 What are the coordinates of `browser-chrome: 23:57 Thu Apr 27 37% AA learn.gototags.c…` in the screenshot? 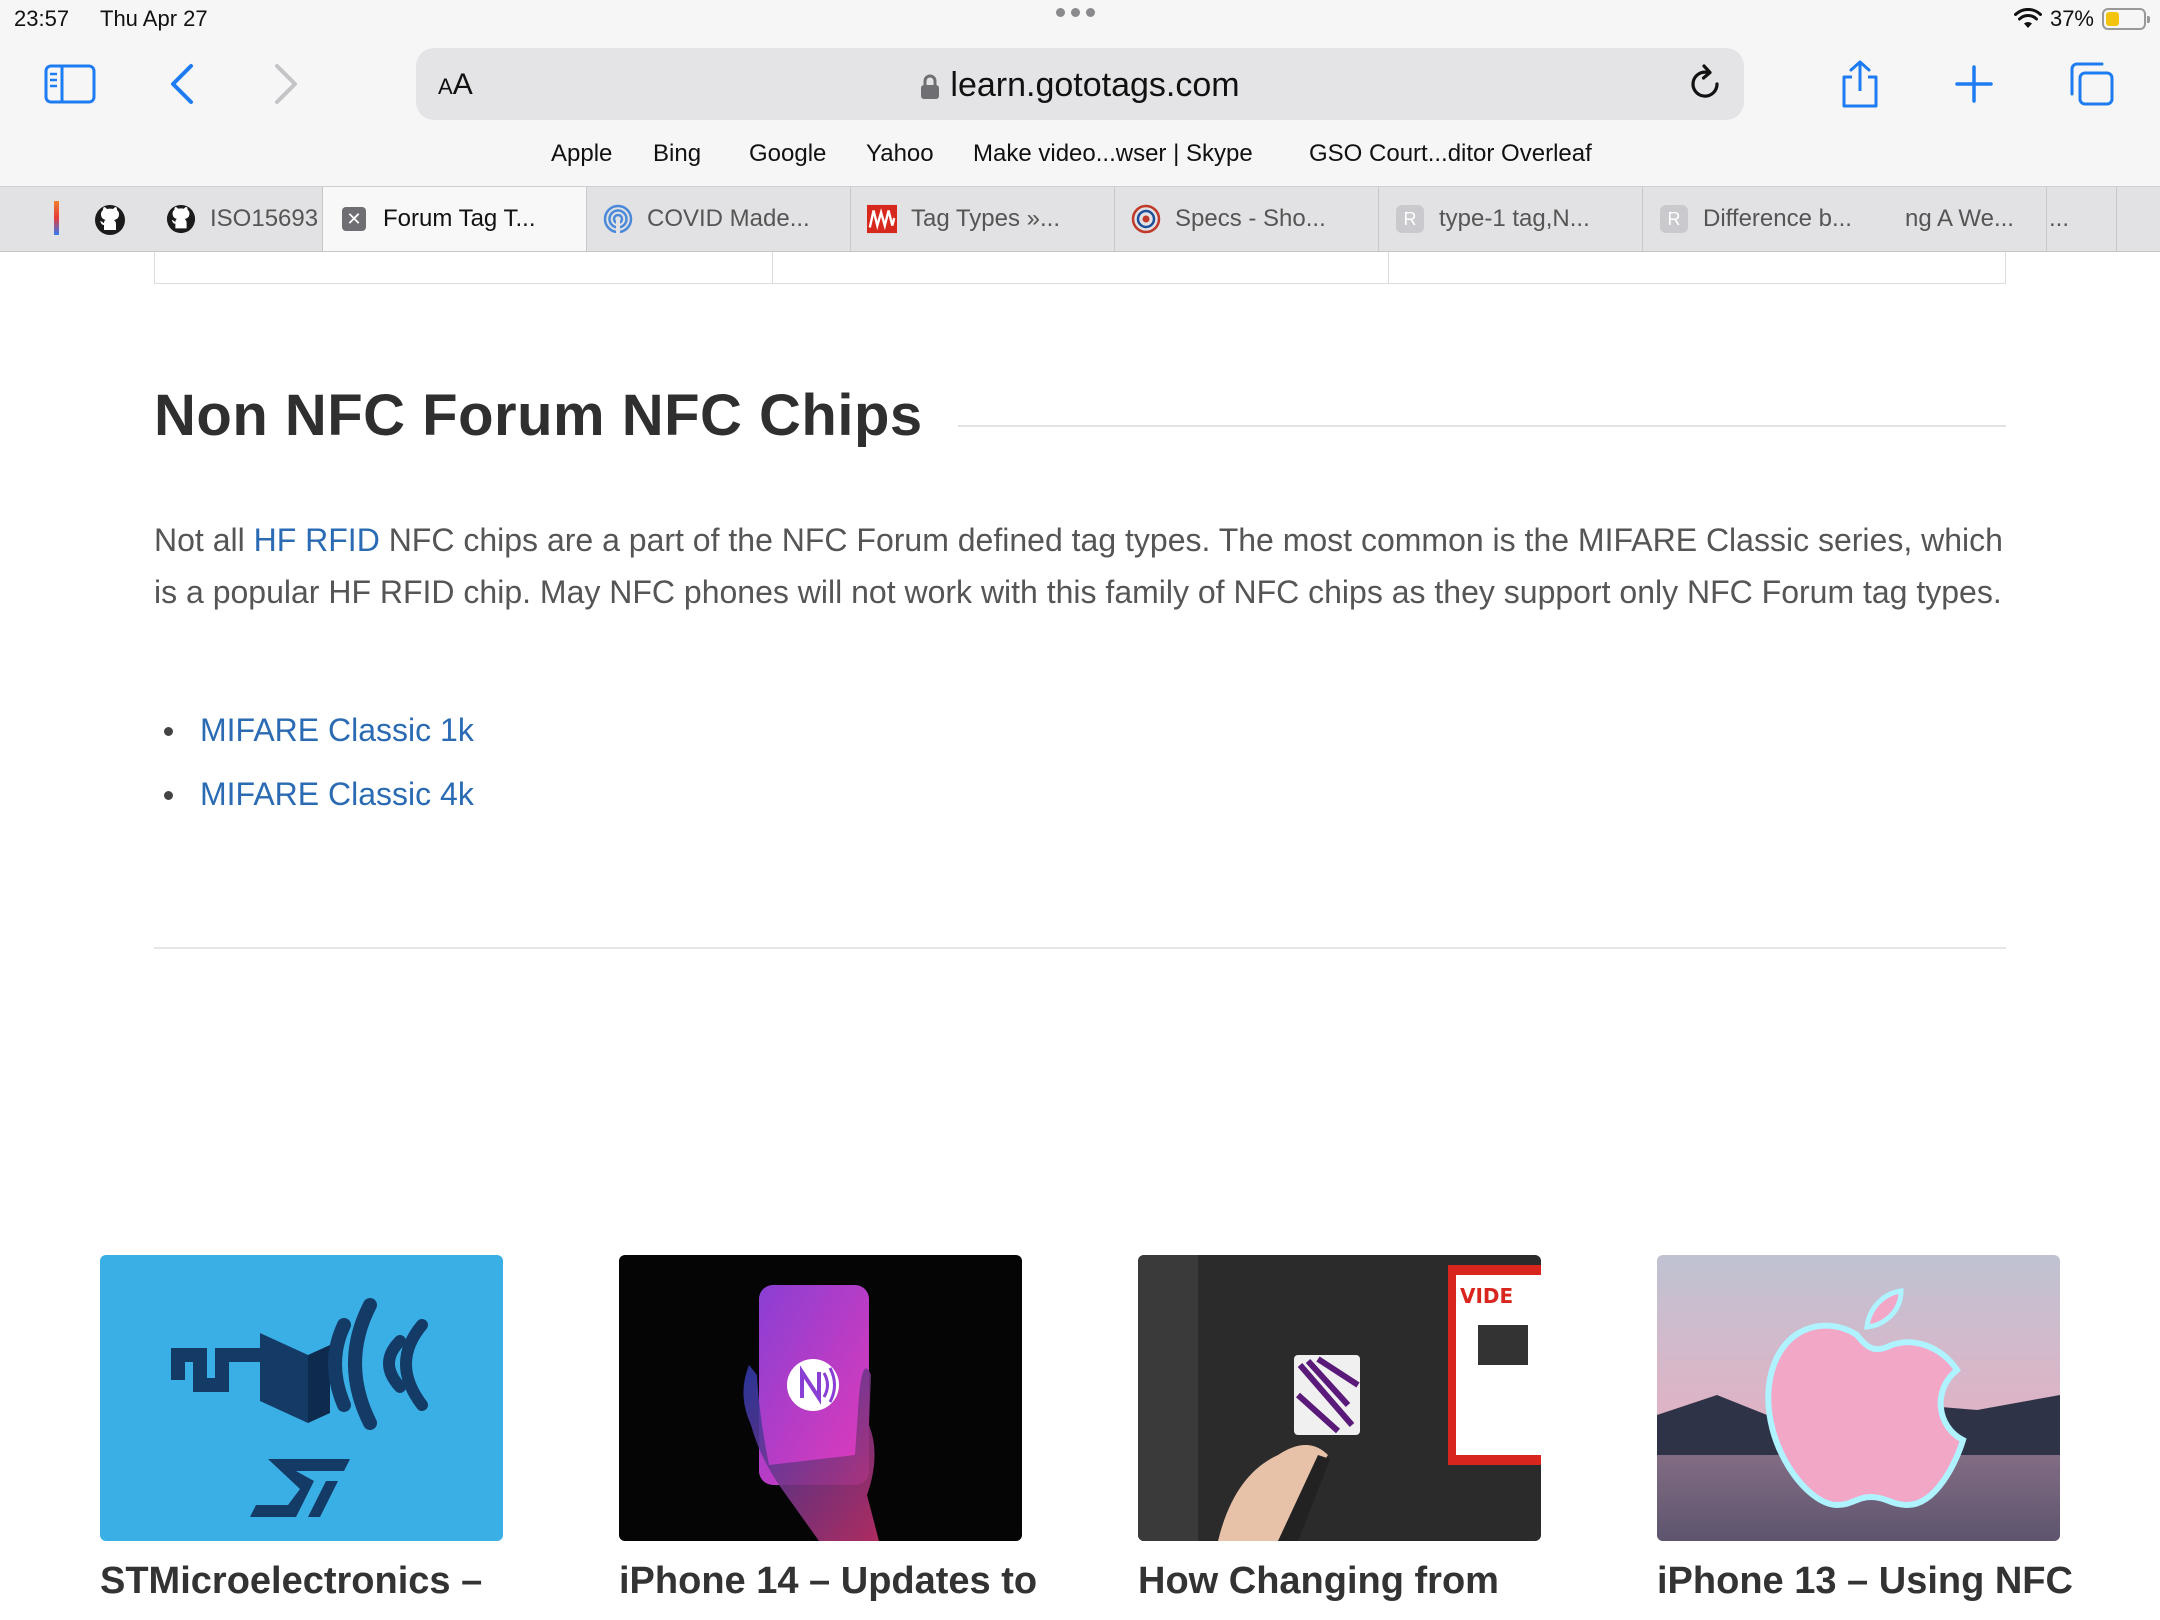 It's located at (1080, 93).